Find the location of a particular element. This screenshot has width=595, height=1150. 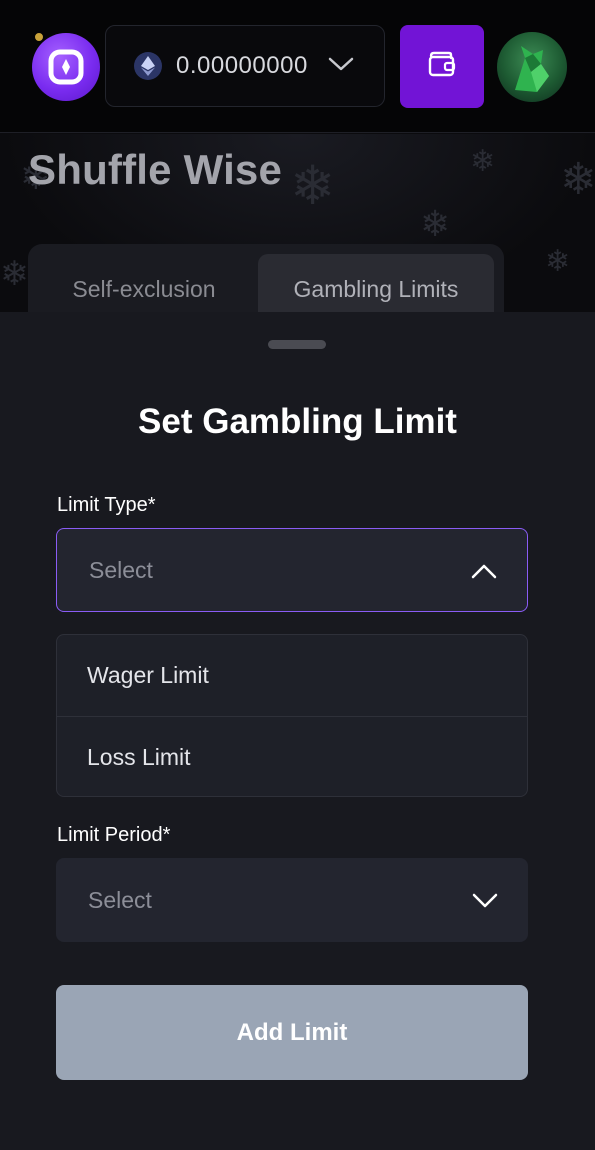

ethereum-icon is located at coordinates (148, 66).